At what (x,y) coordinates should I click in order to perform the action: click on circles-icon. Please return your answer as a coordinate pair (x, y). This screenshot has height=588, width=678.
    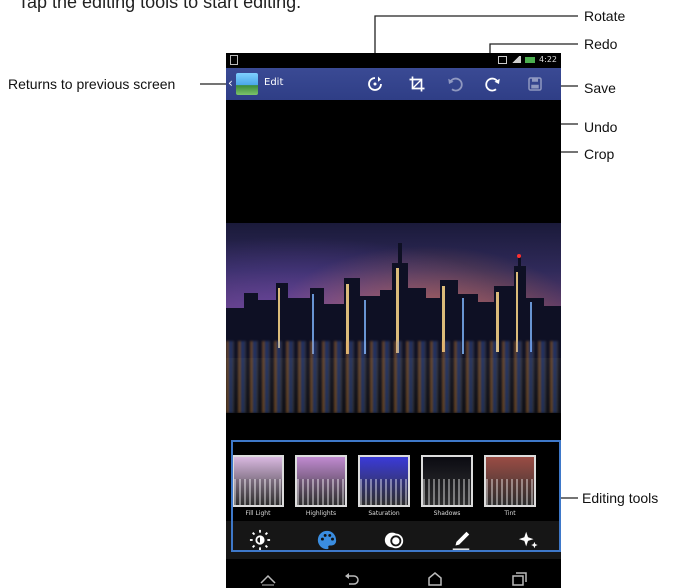
    Looking at the image, I should click on (393, 540).